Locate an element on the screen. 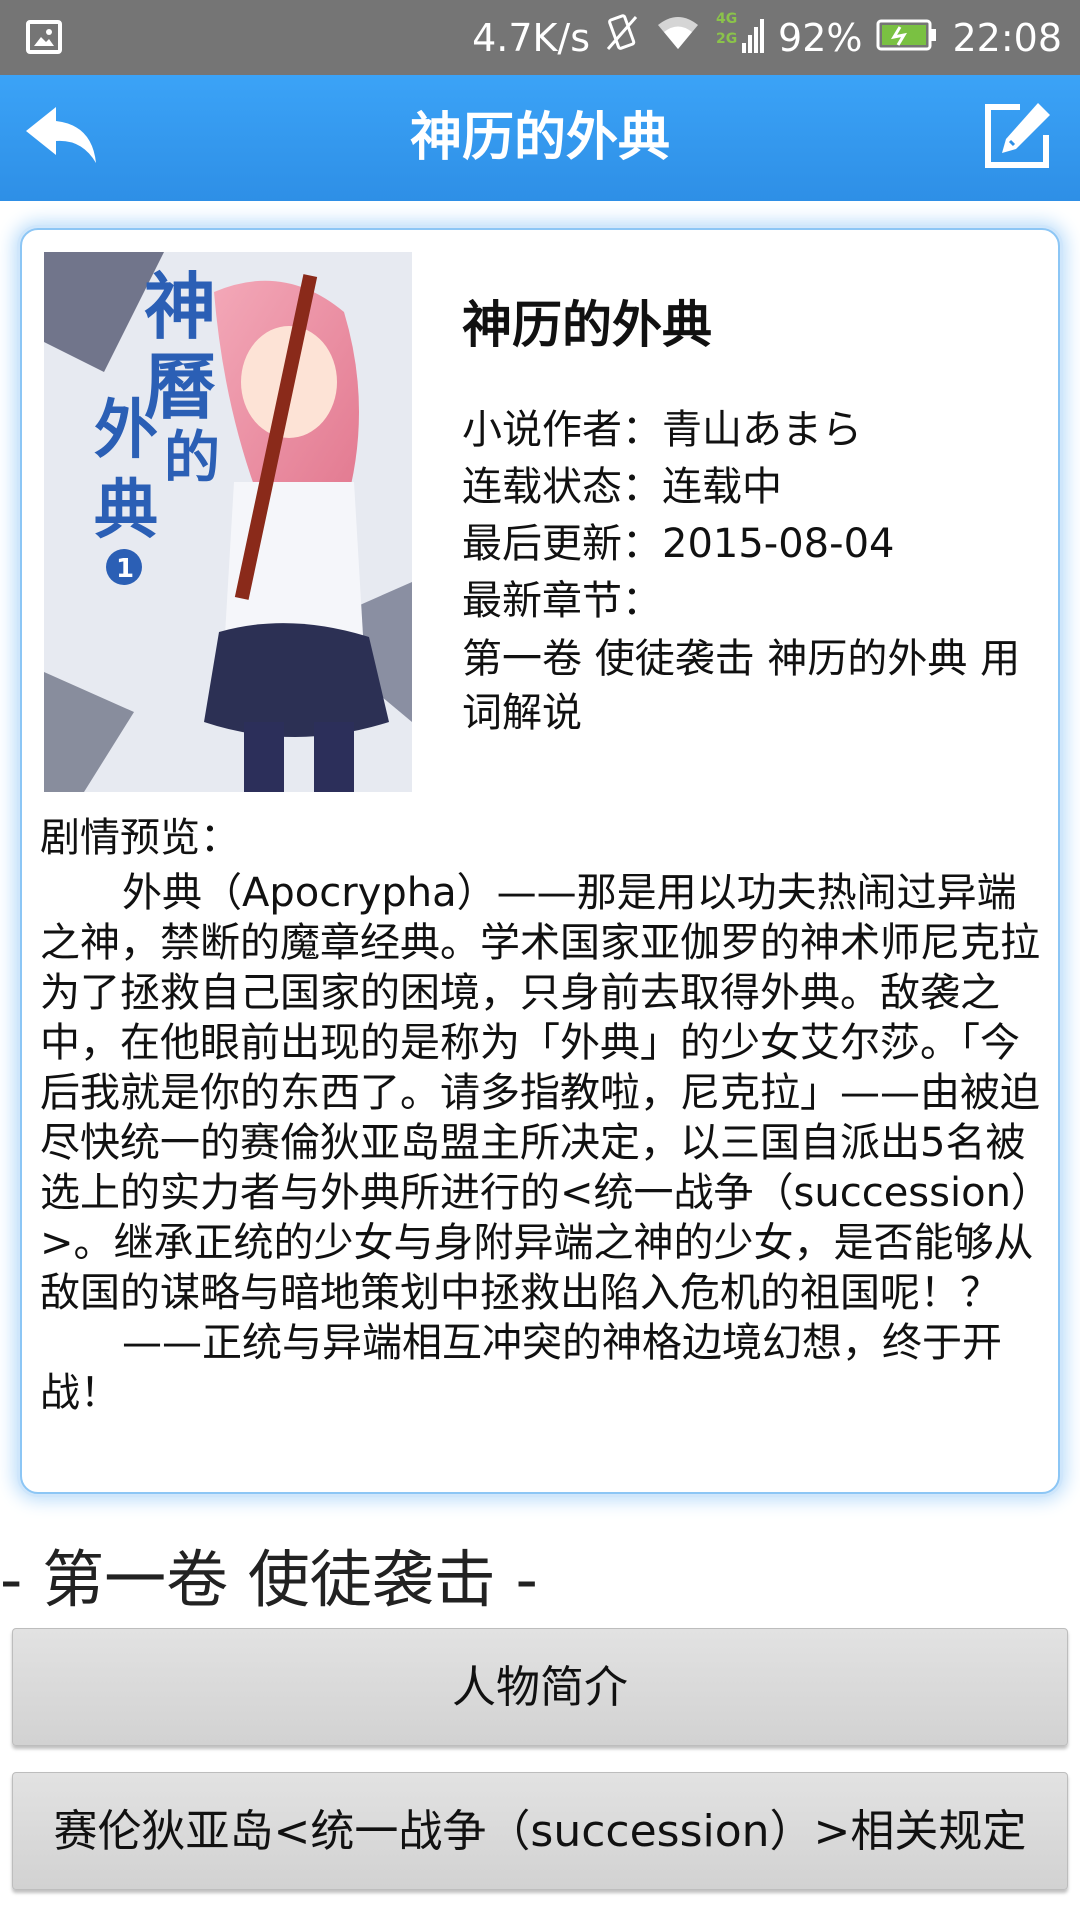  svg-text: 典 is located at coordinates (126, 510).